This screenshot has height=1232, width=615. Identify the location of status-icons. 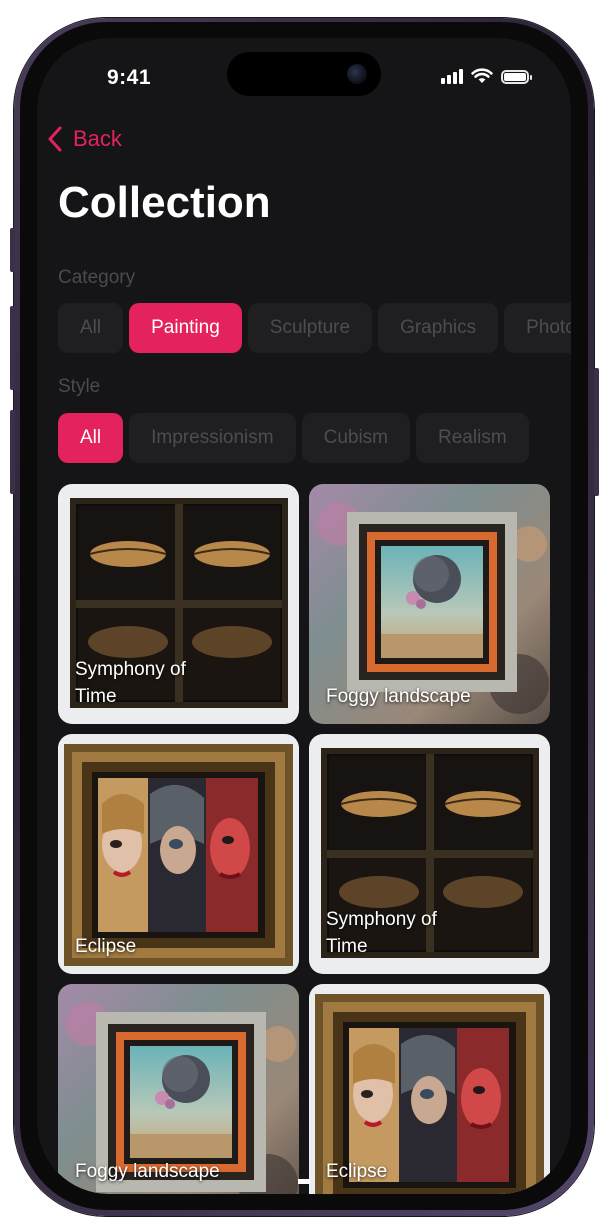
(486, 76).